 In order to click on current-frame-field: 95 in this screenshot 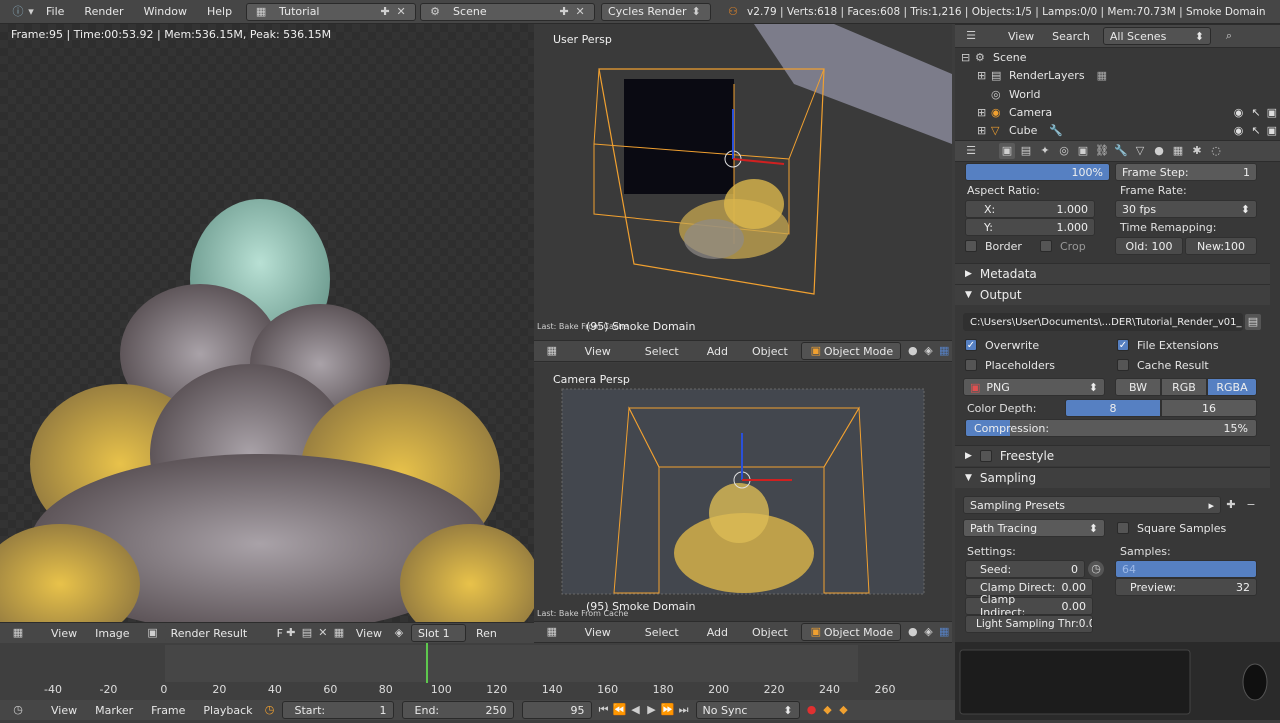, I will do `click(556, 710)`.